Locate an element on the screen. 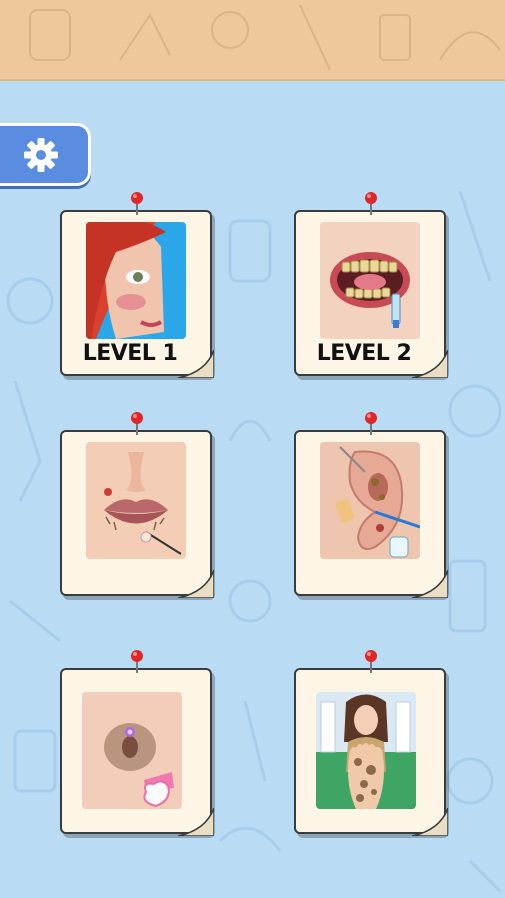 Image resolution: width=505 pixels, height=898 pixels. lip-care-thumbnail is located at coordinates (136, 500).